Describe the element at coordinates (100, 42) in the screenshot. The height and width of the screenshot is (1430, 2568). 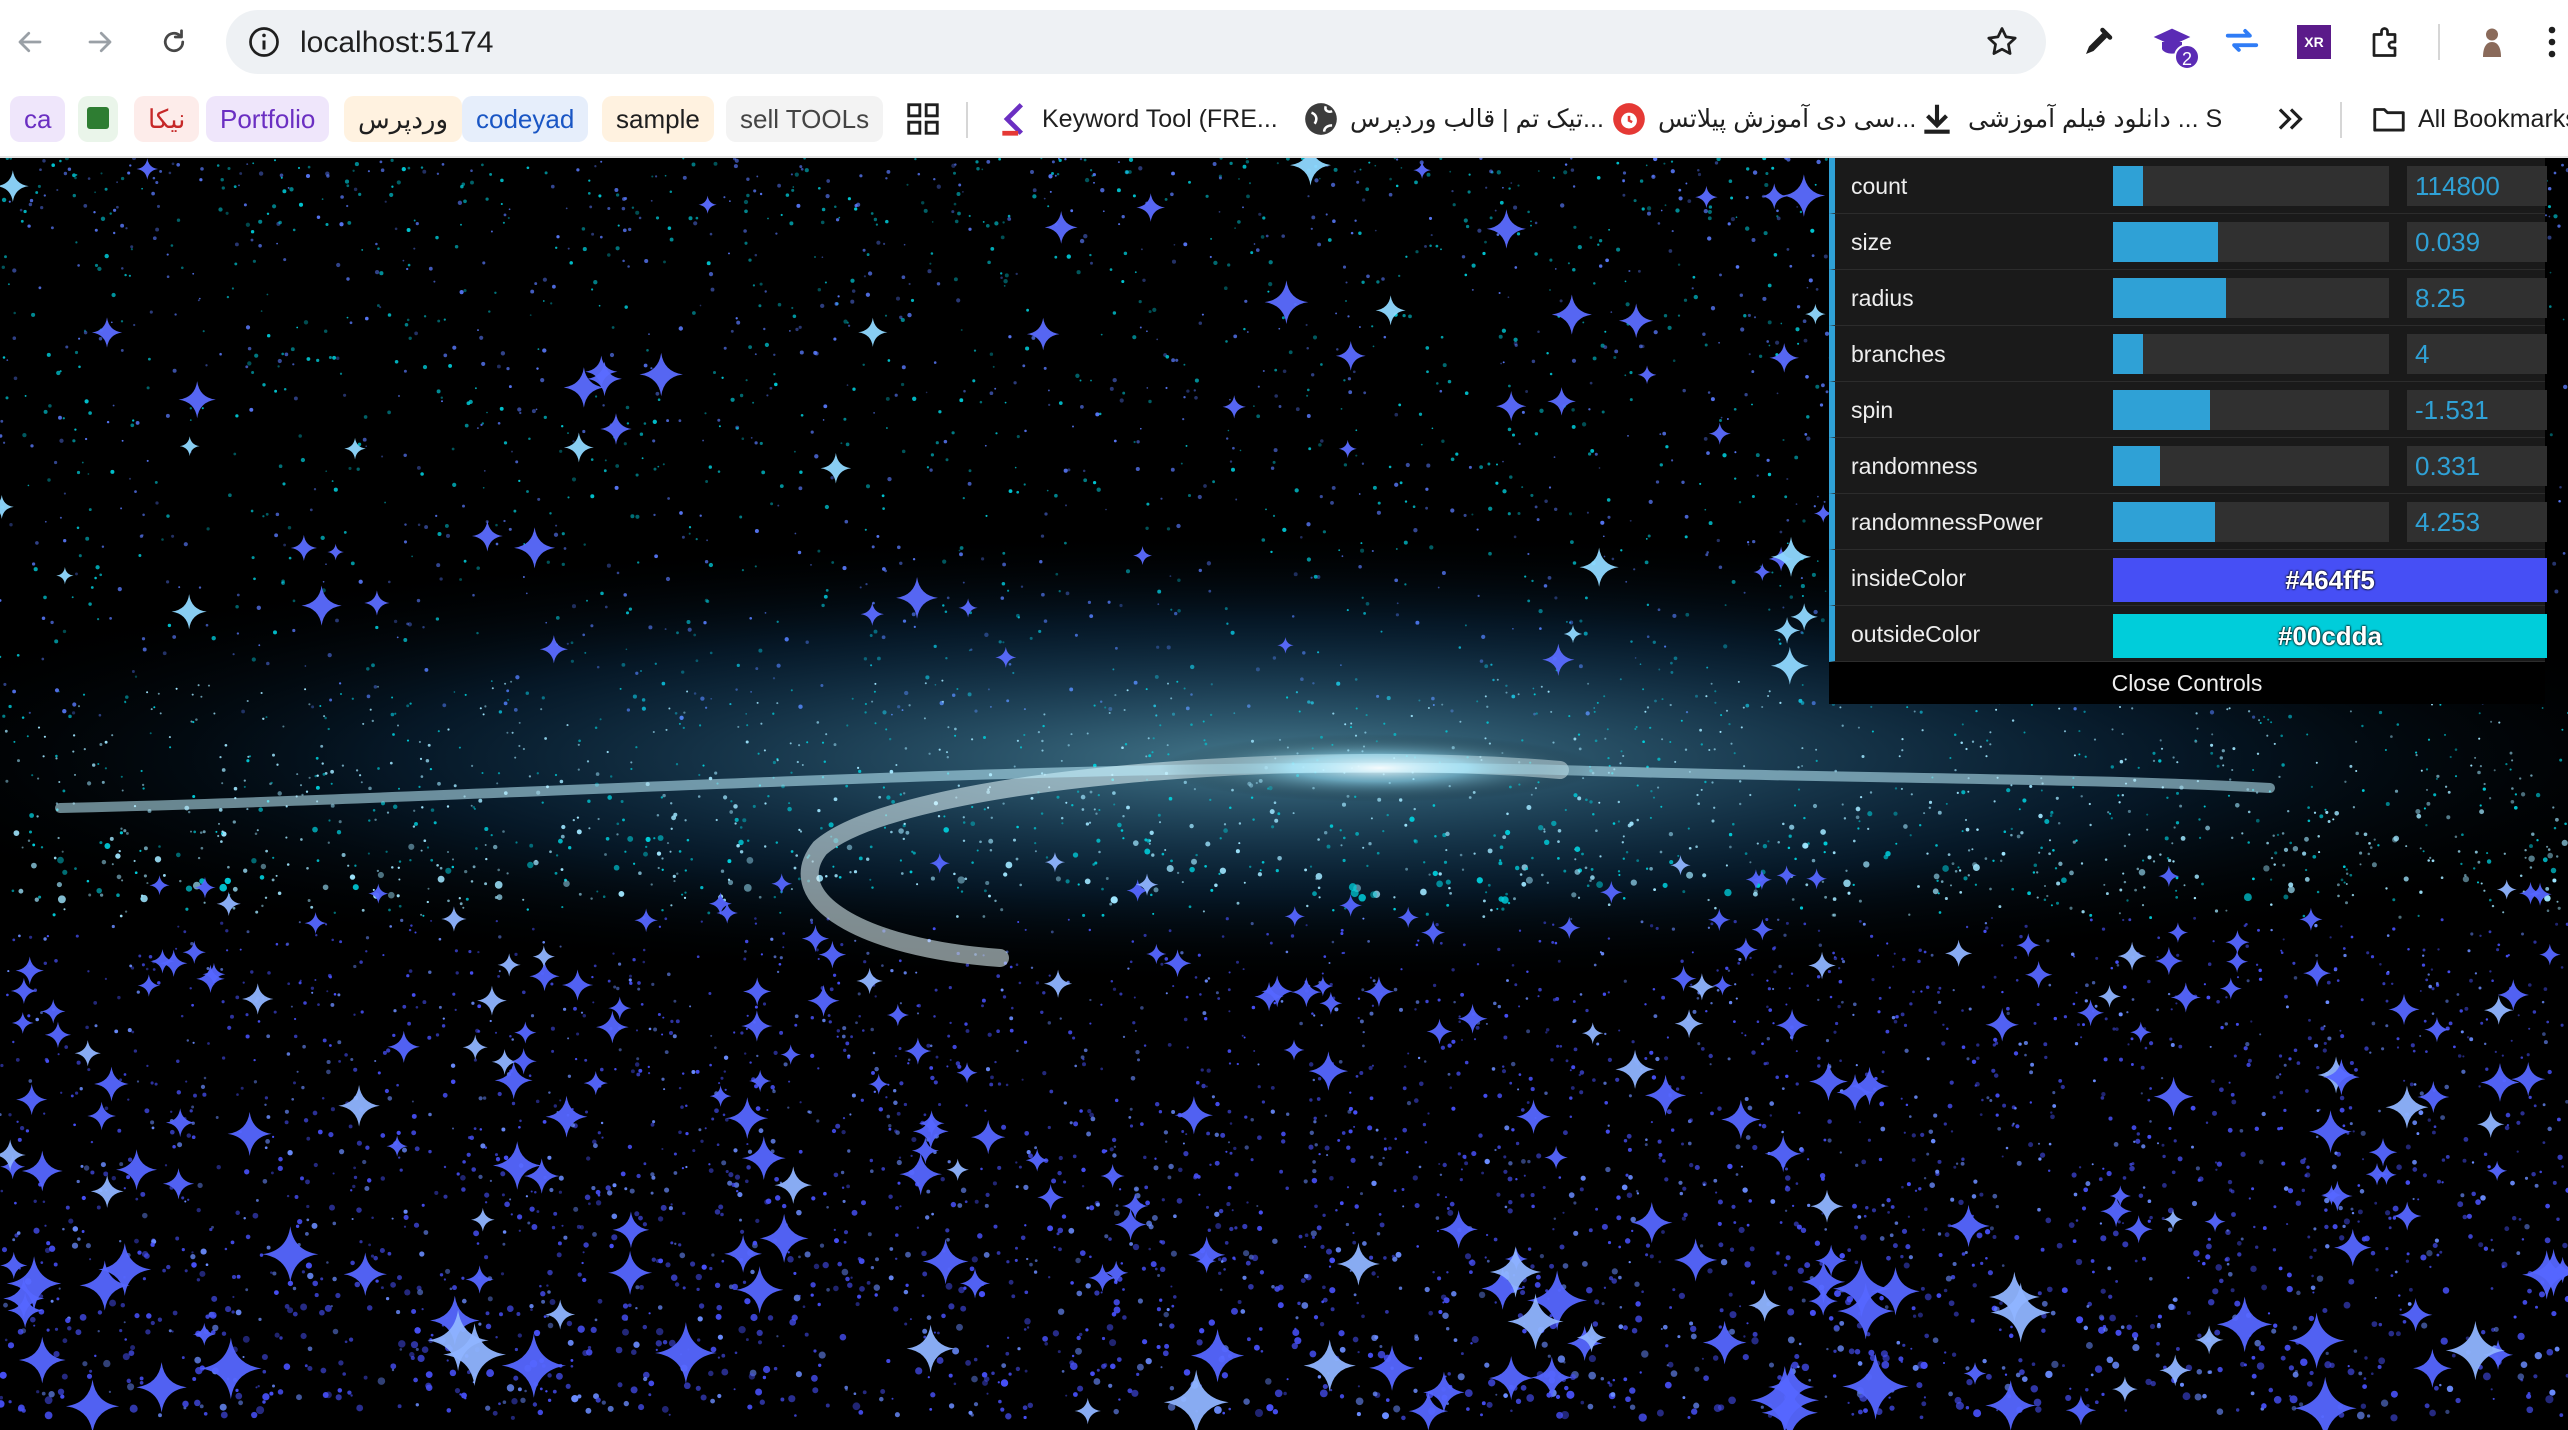
I see `forward-button` at that location.